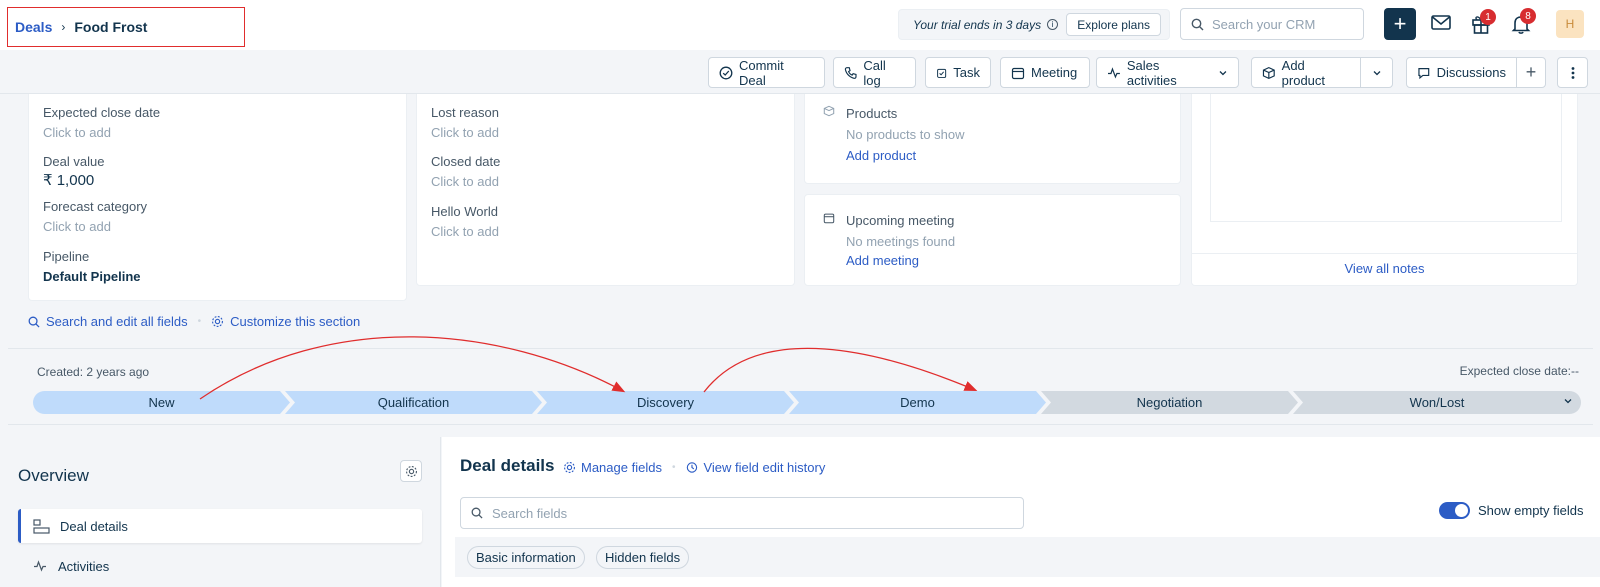 The image size is (1600, 587). I want to click on deal-details-links: Manage fields • View field edit history, so click(694, 467).